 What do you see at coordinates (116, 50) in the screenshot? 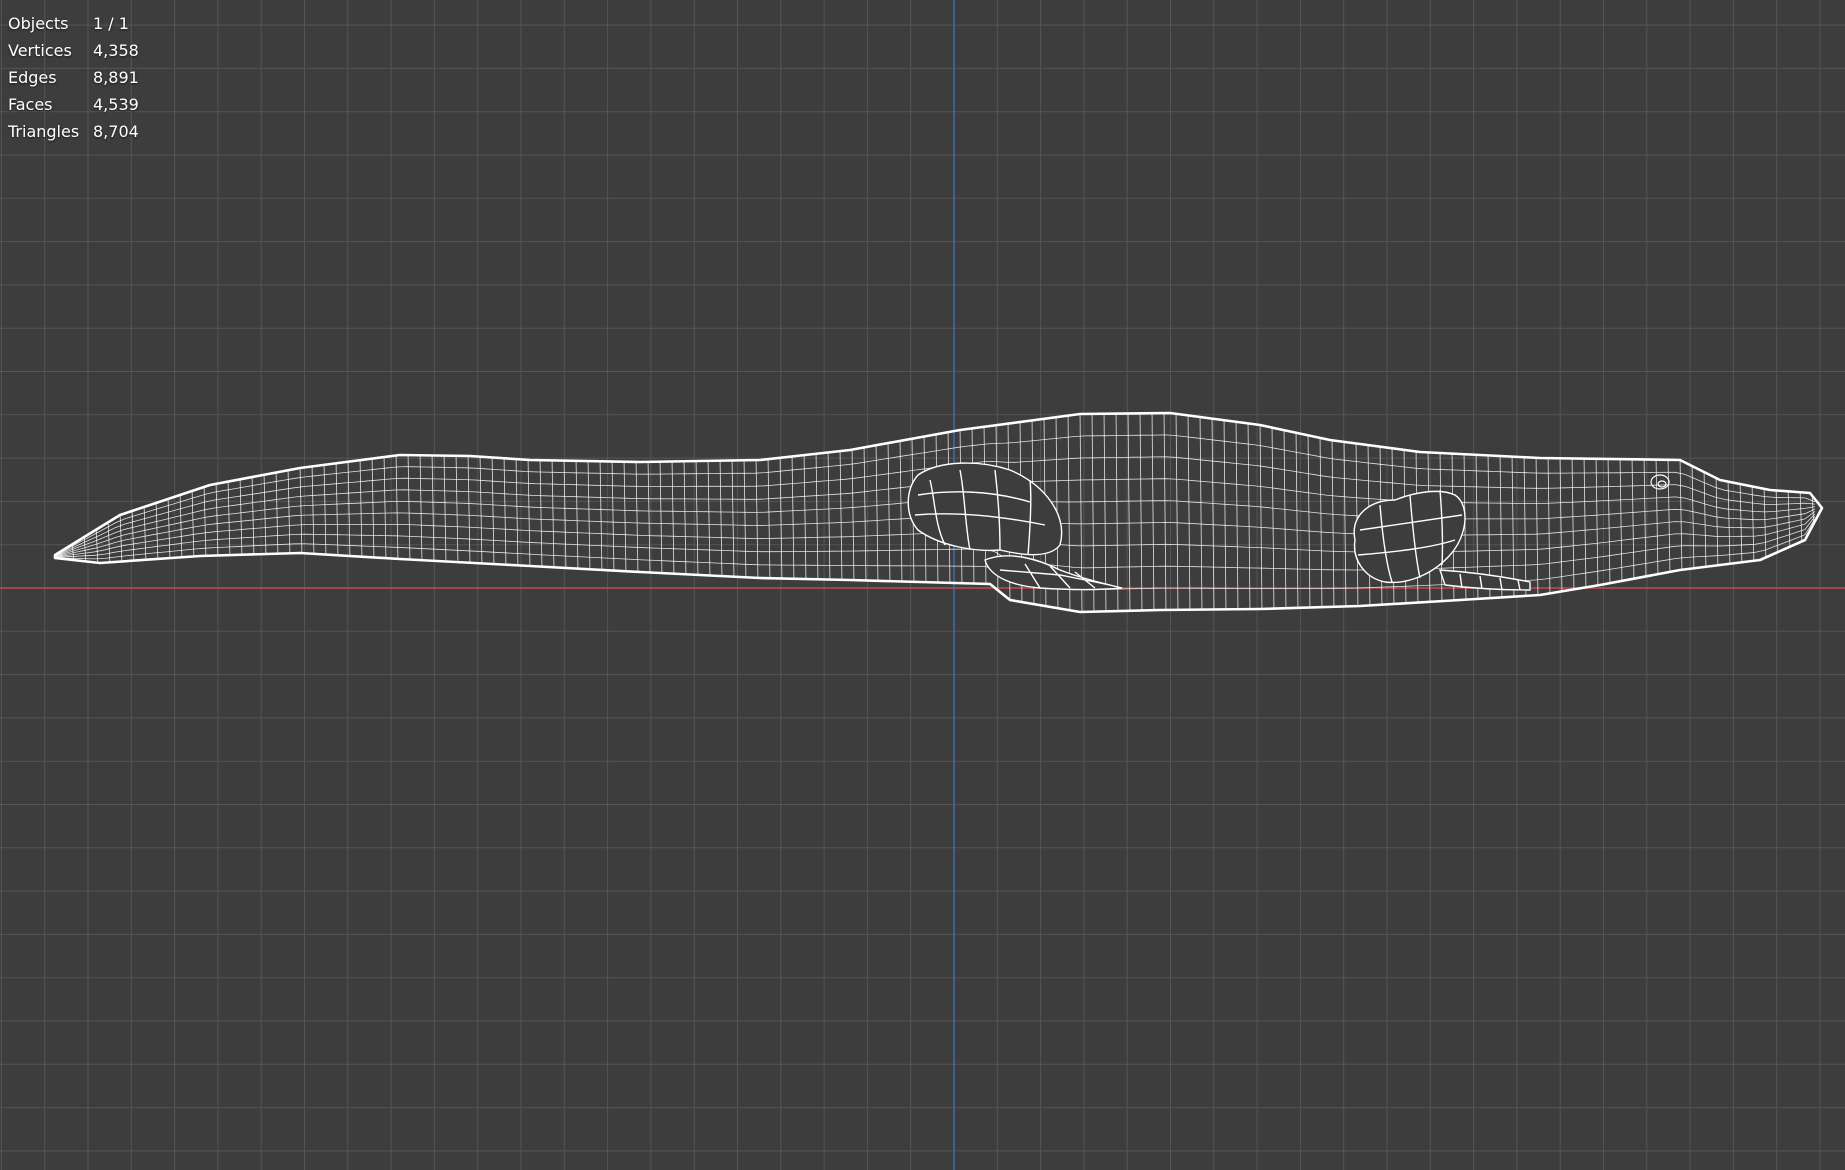
I see `stat-value: 4,358` at bounding box center [116, 50].